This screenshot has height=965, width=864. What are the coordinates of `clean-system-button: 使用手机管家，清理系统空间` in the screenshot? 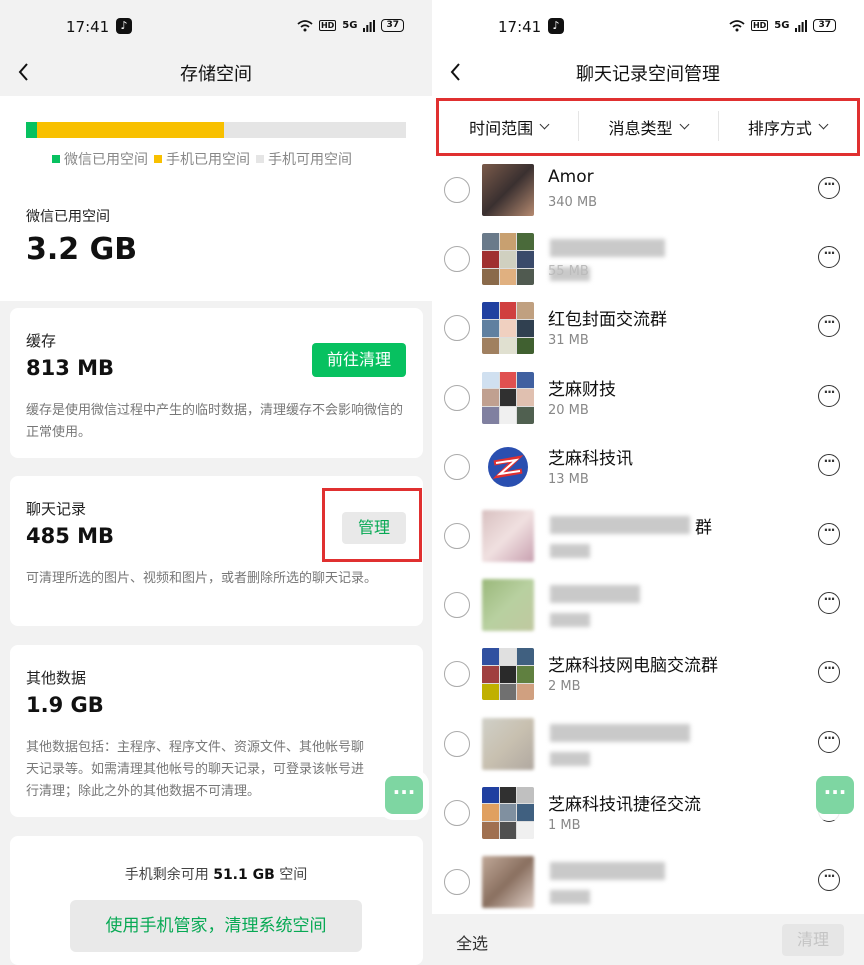 It's located at (216, 926).